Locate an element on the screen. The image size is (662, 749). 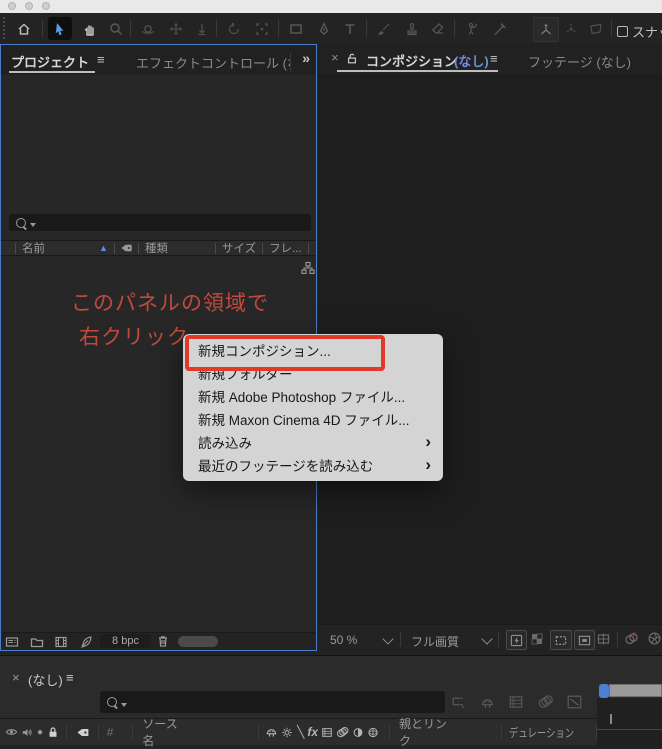
snap-toggle: スナップ is located at coordinates (639, 31).